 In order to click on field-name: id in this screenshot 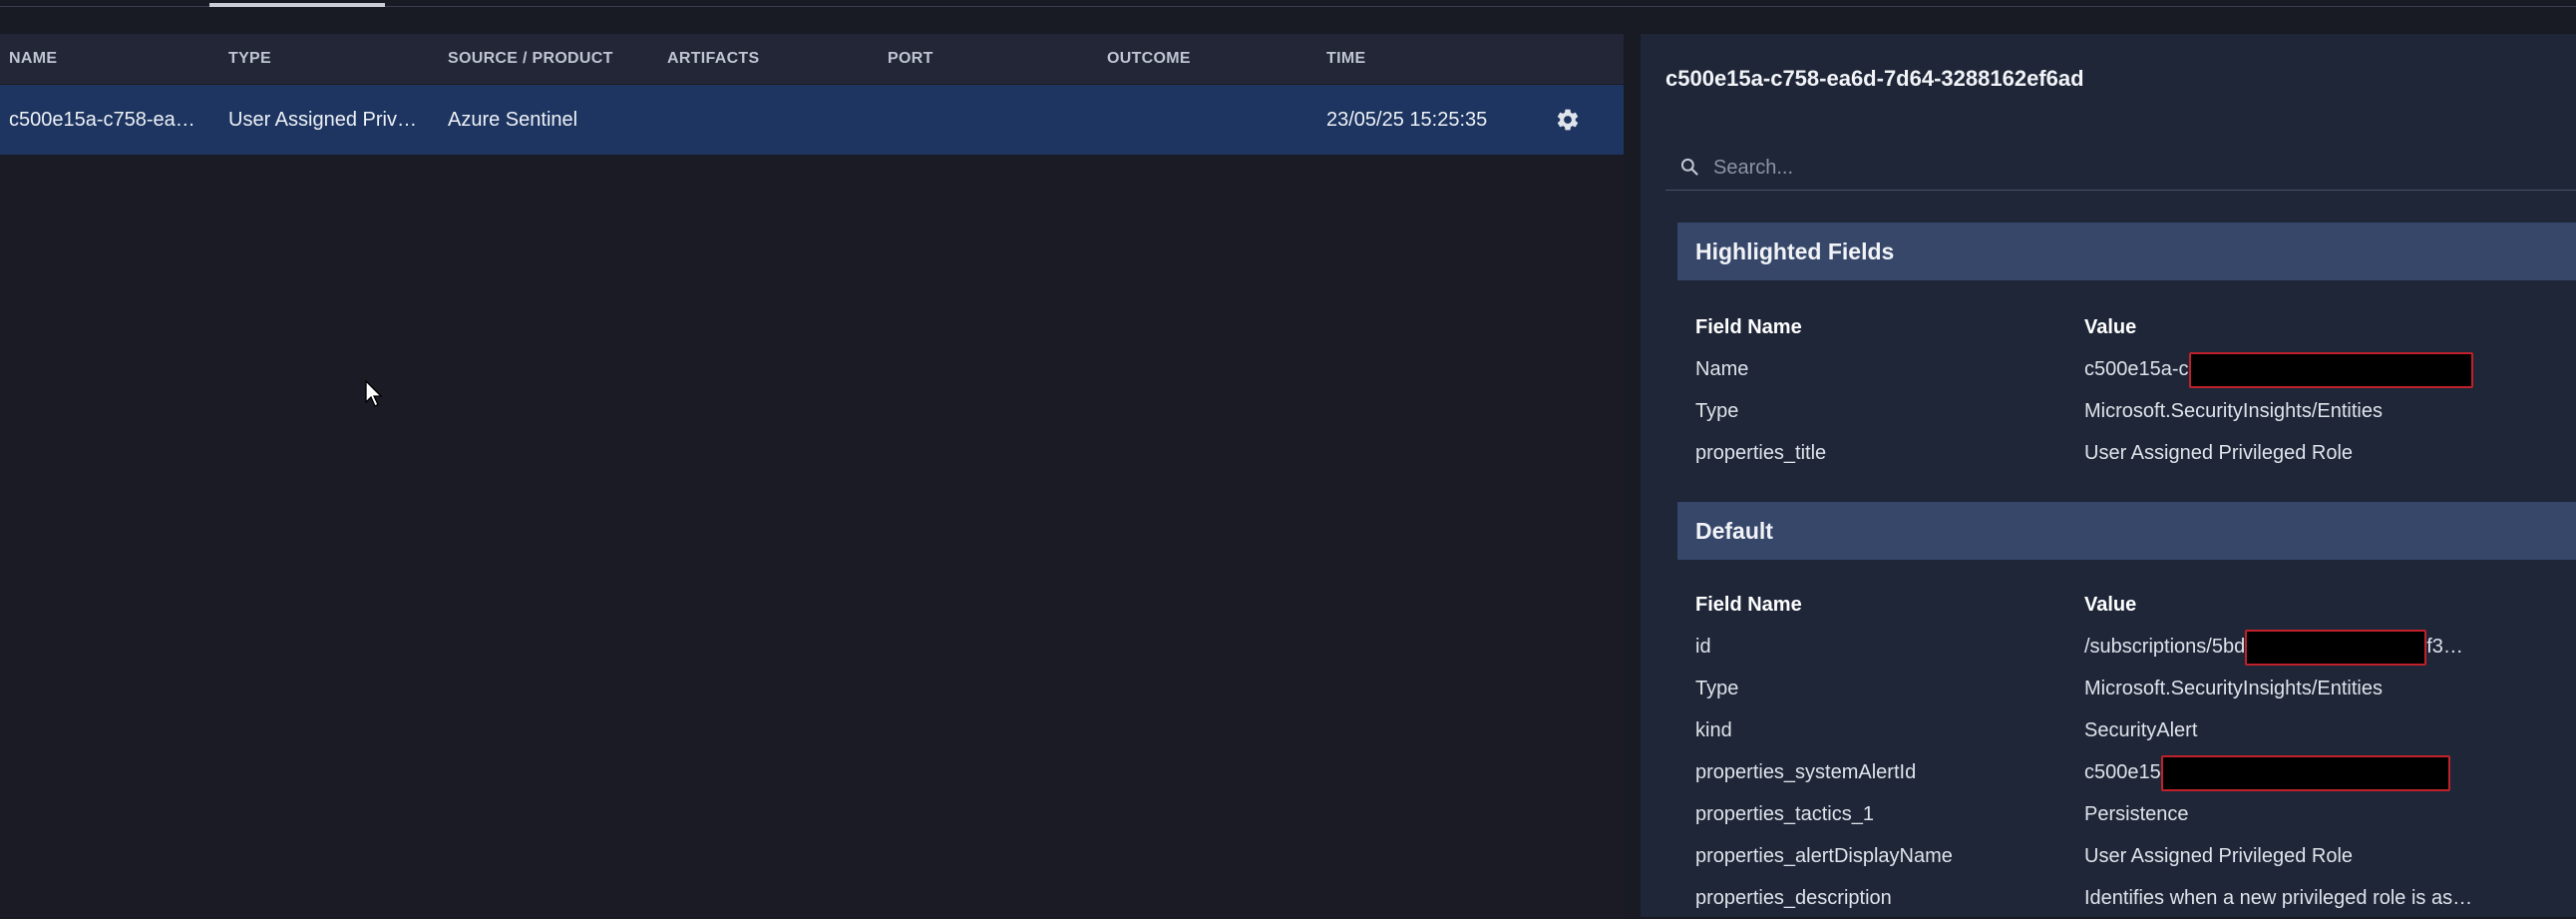, I will do `click(1703, 647)`.